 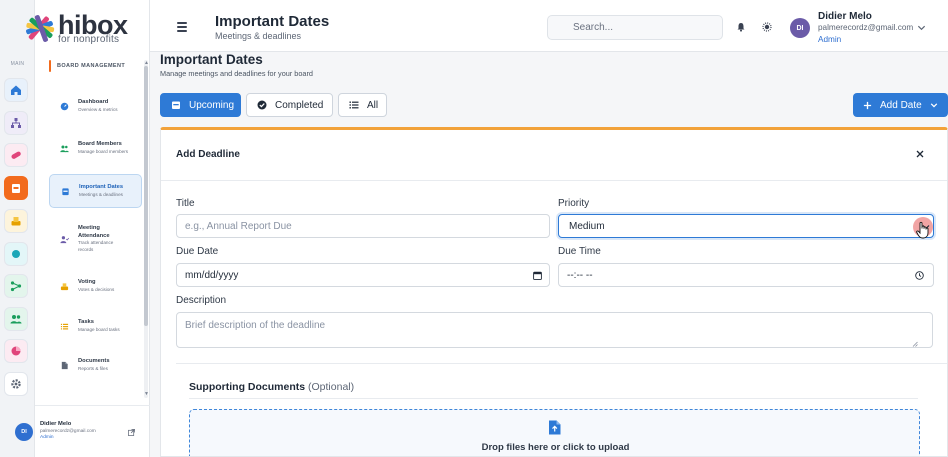 What do you see at coordinates (64, 239) in the screenshot?
I see `user-check-icon` at bounding box center [64, 239].